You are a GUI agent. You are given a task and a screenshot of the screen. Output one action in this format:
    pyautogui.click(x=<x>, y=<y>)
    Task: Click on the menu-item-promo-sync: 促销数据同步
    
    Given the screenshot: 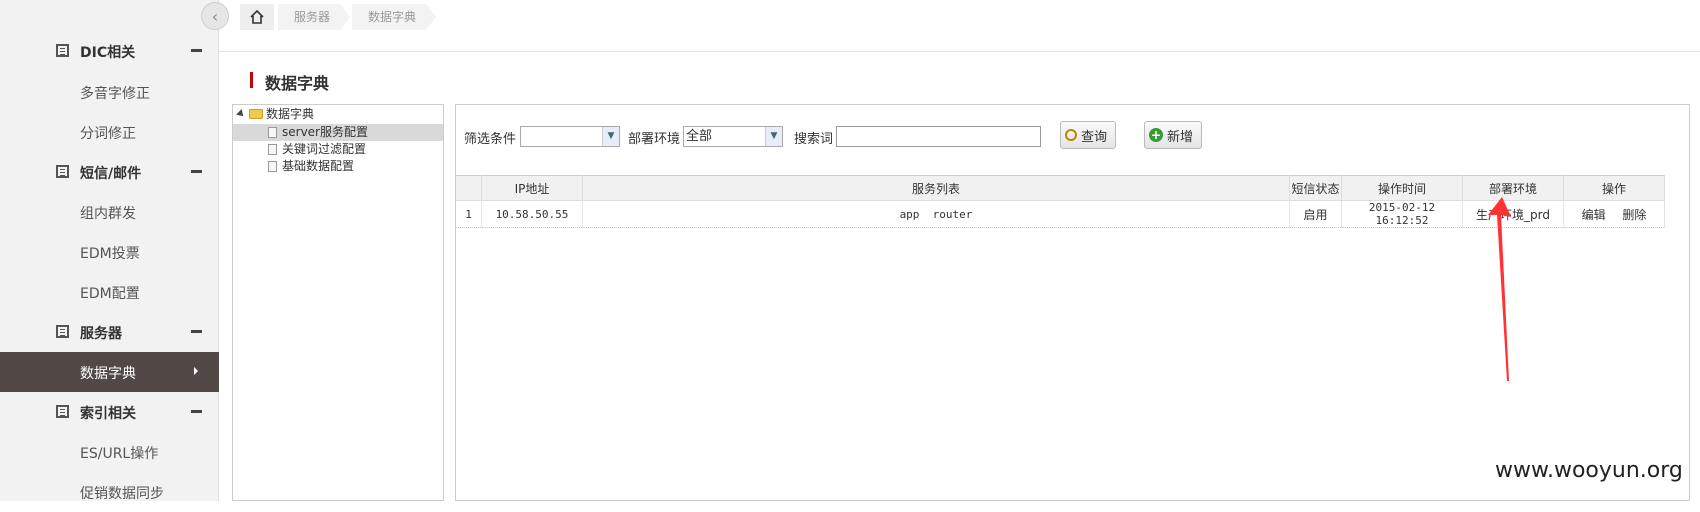 What is the action you would take?
    pyautogui.click(x=109, y=492)
    